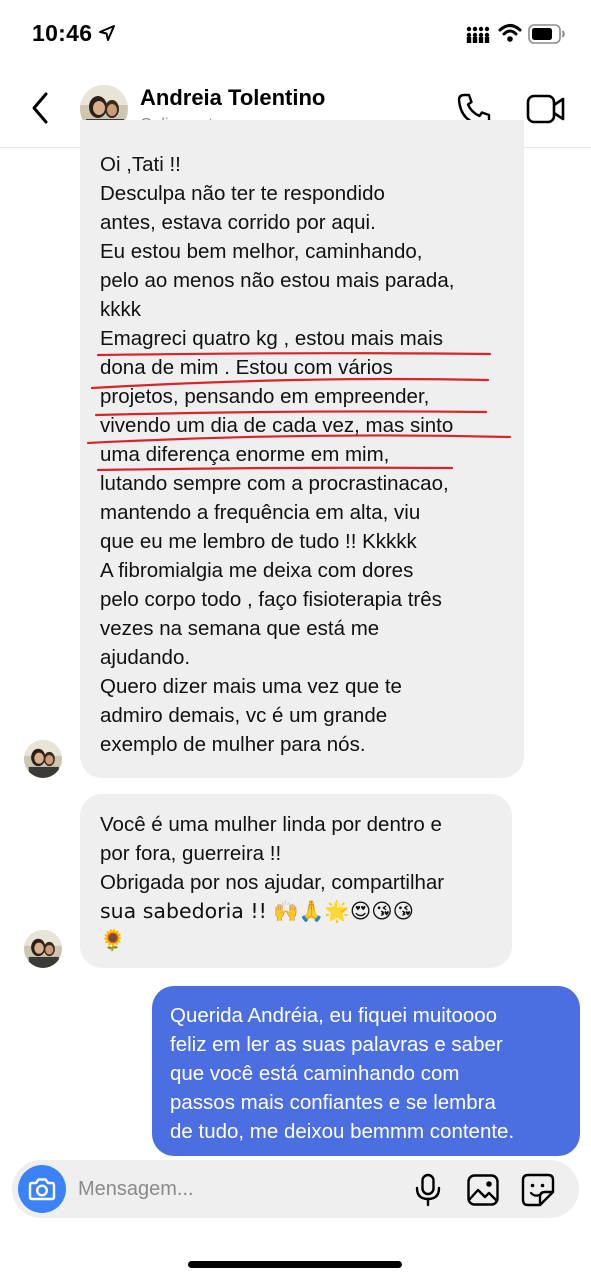 Image resolution: width=591 pixels, height=1280 pixels. I want to click on message-line: vivendo um dia de cada vez, mas sinto, so click(277, 425).